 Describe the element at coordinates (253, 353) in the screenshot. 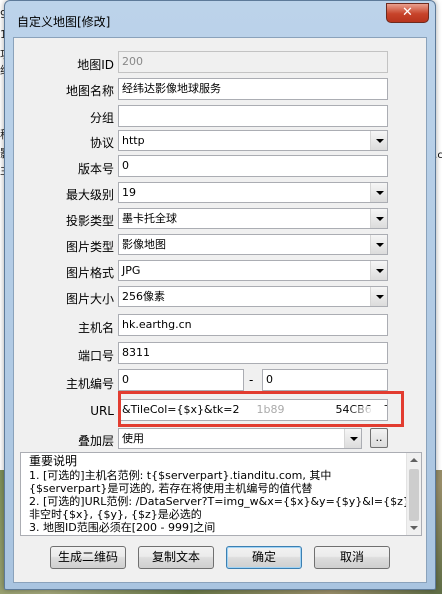

I see `port-field: 8311` at that location.